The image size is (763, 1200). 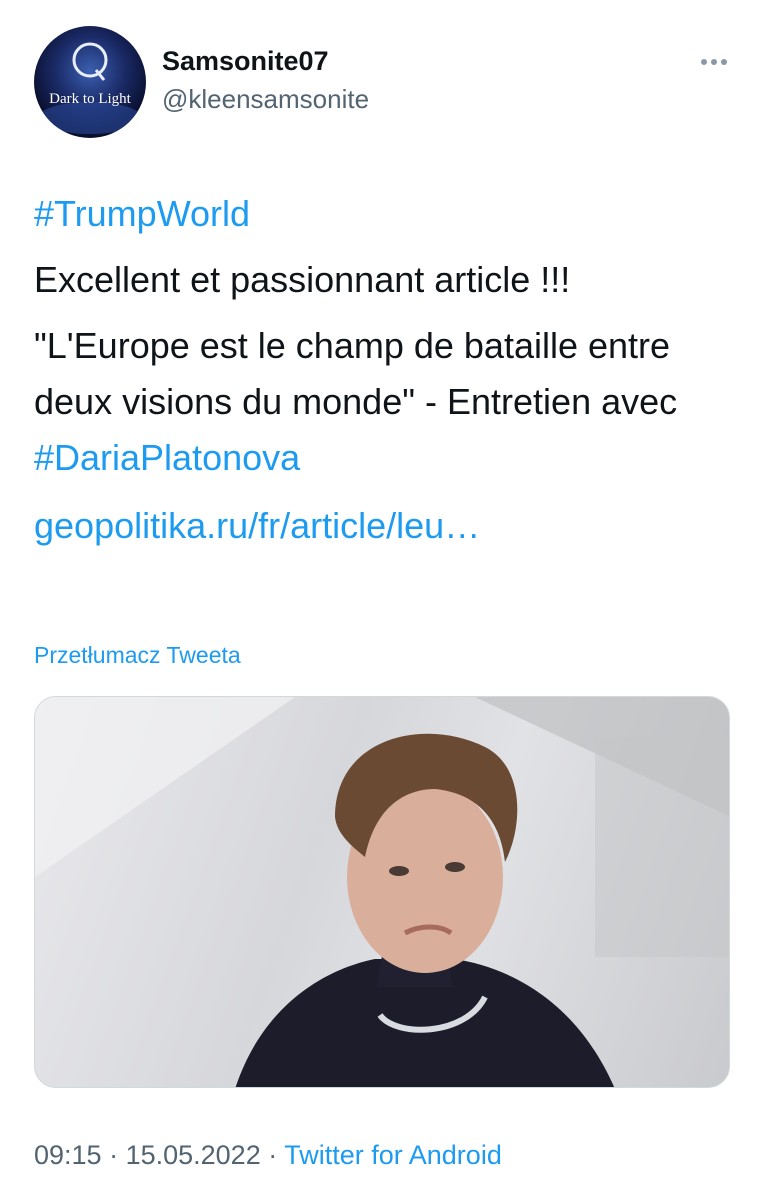 I want to click on hashtag-dariaplatonova: #DariaPlatonova, so click(x=167, y=457).